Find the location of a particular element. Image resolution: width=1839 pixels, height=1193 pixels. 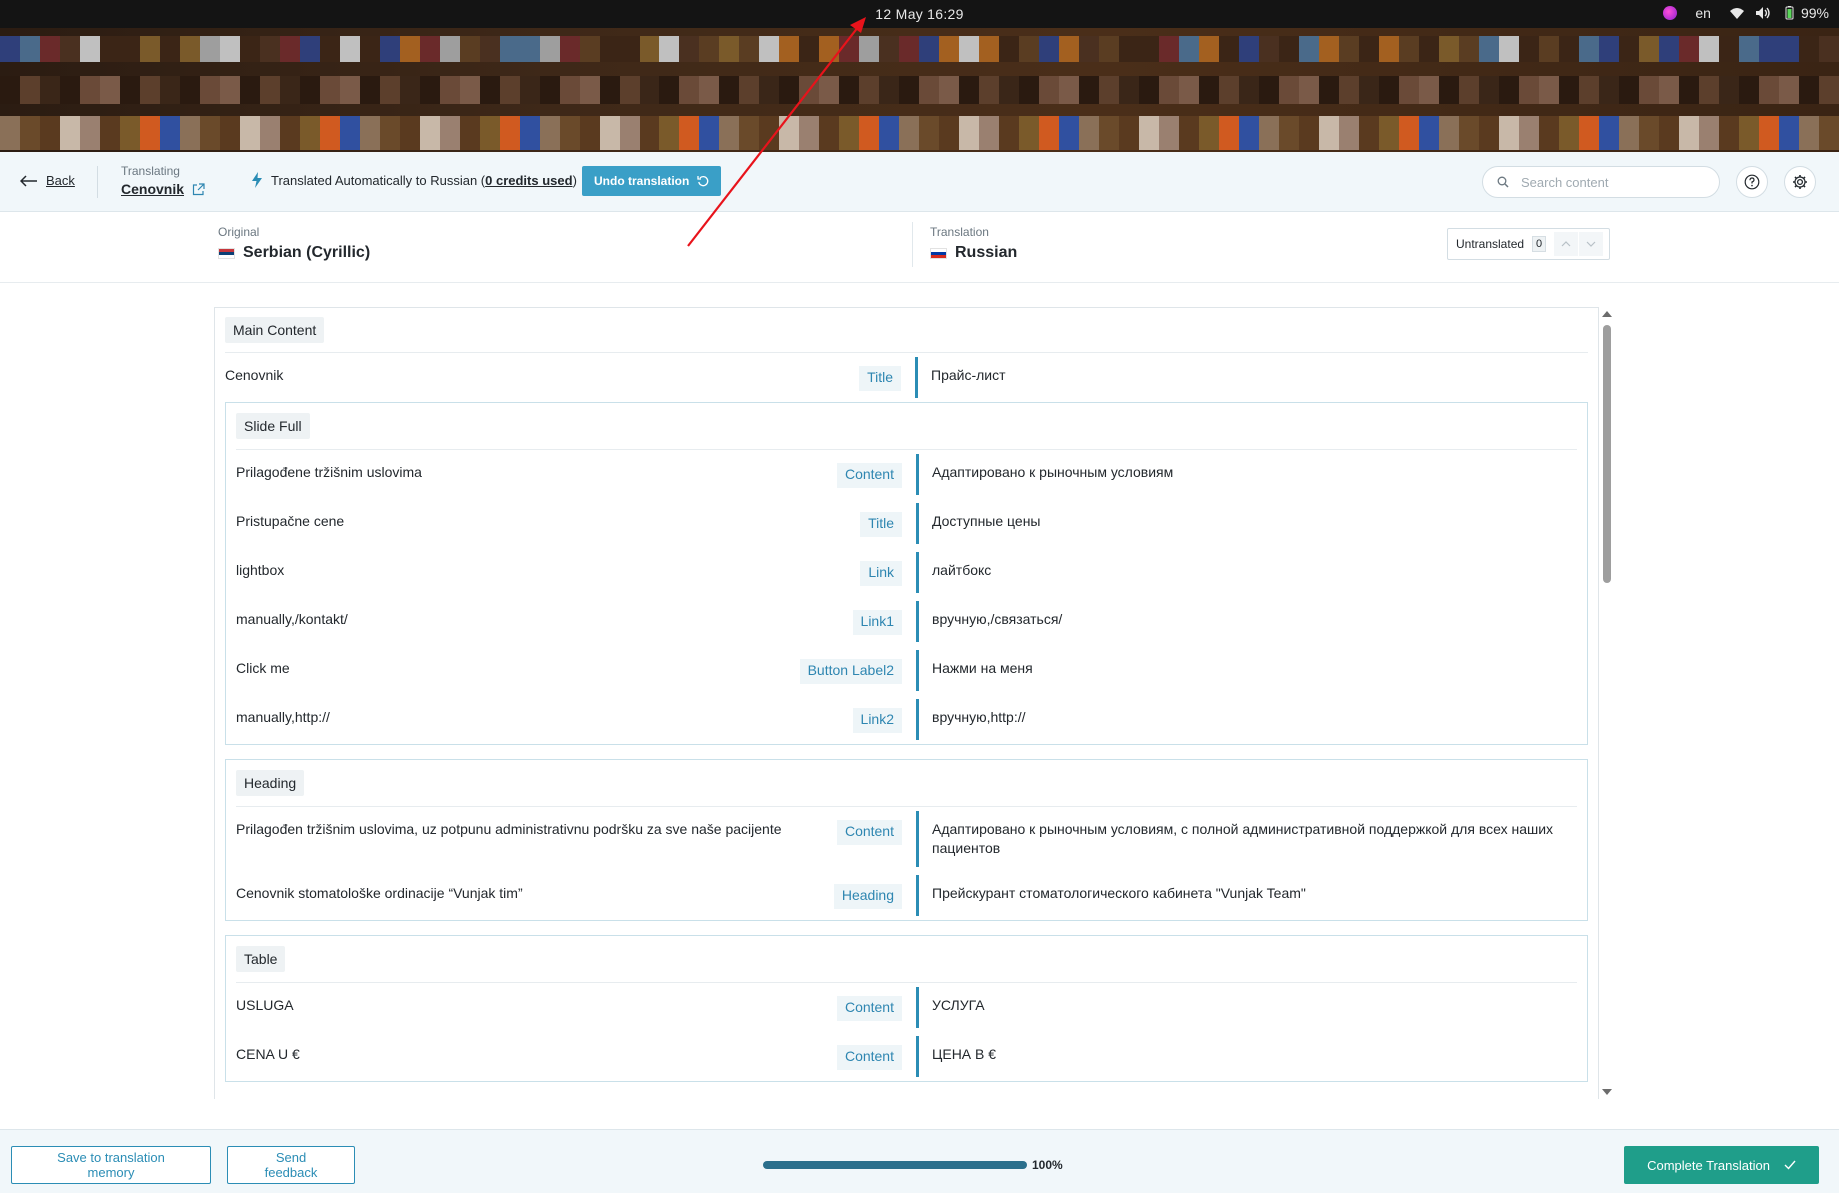

auto-translation-prefix: Translated Automatically to Russian ( is located at coordinates (378, 180).